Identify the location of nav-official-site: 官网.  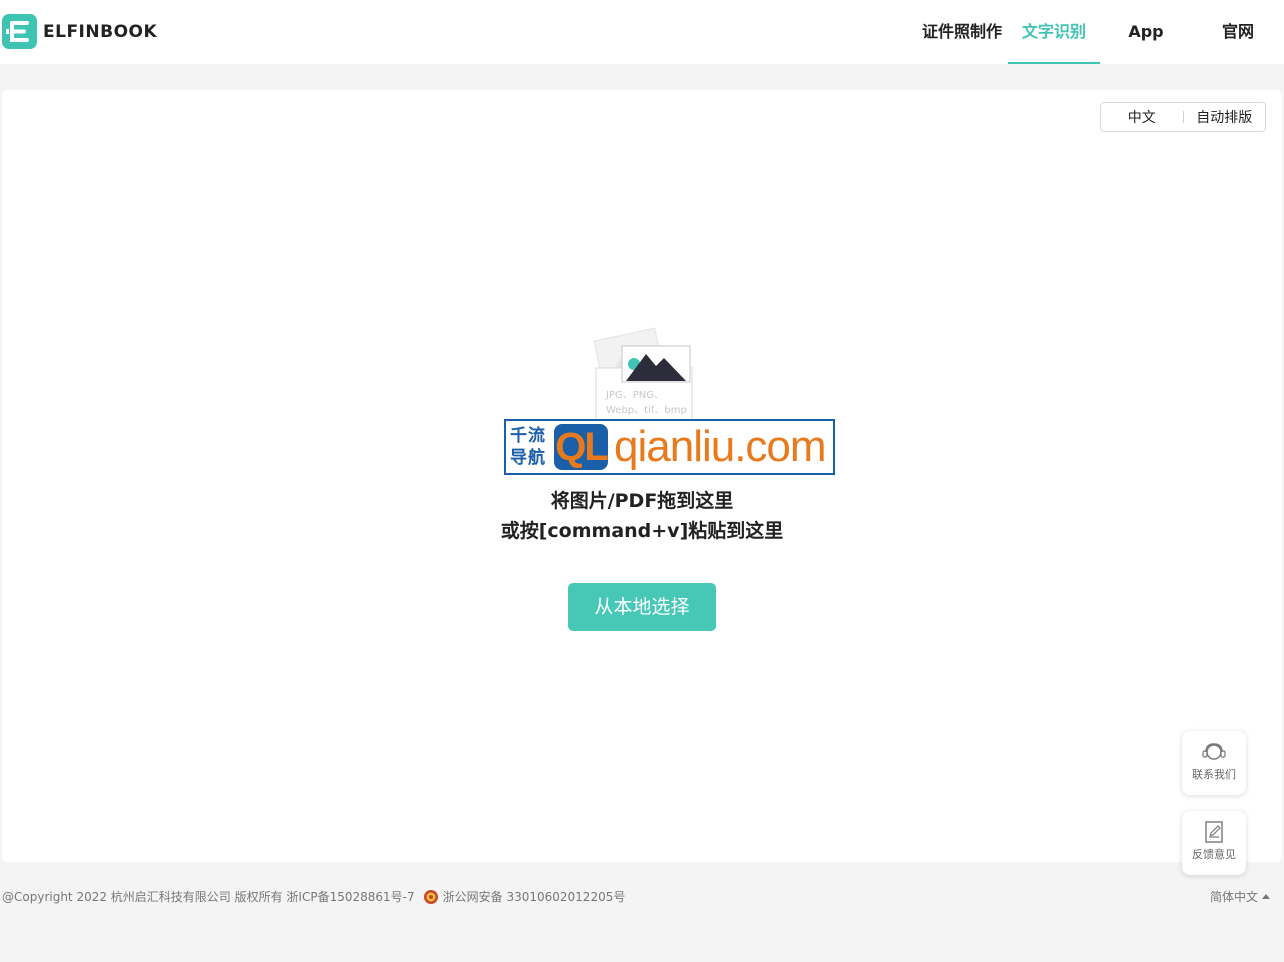
(1238, 32).